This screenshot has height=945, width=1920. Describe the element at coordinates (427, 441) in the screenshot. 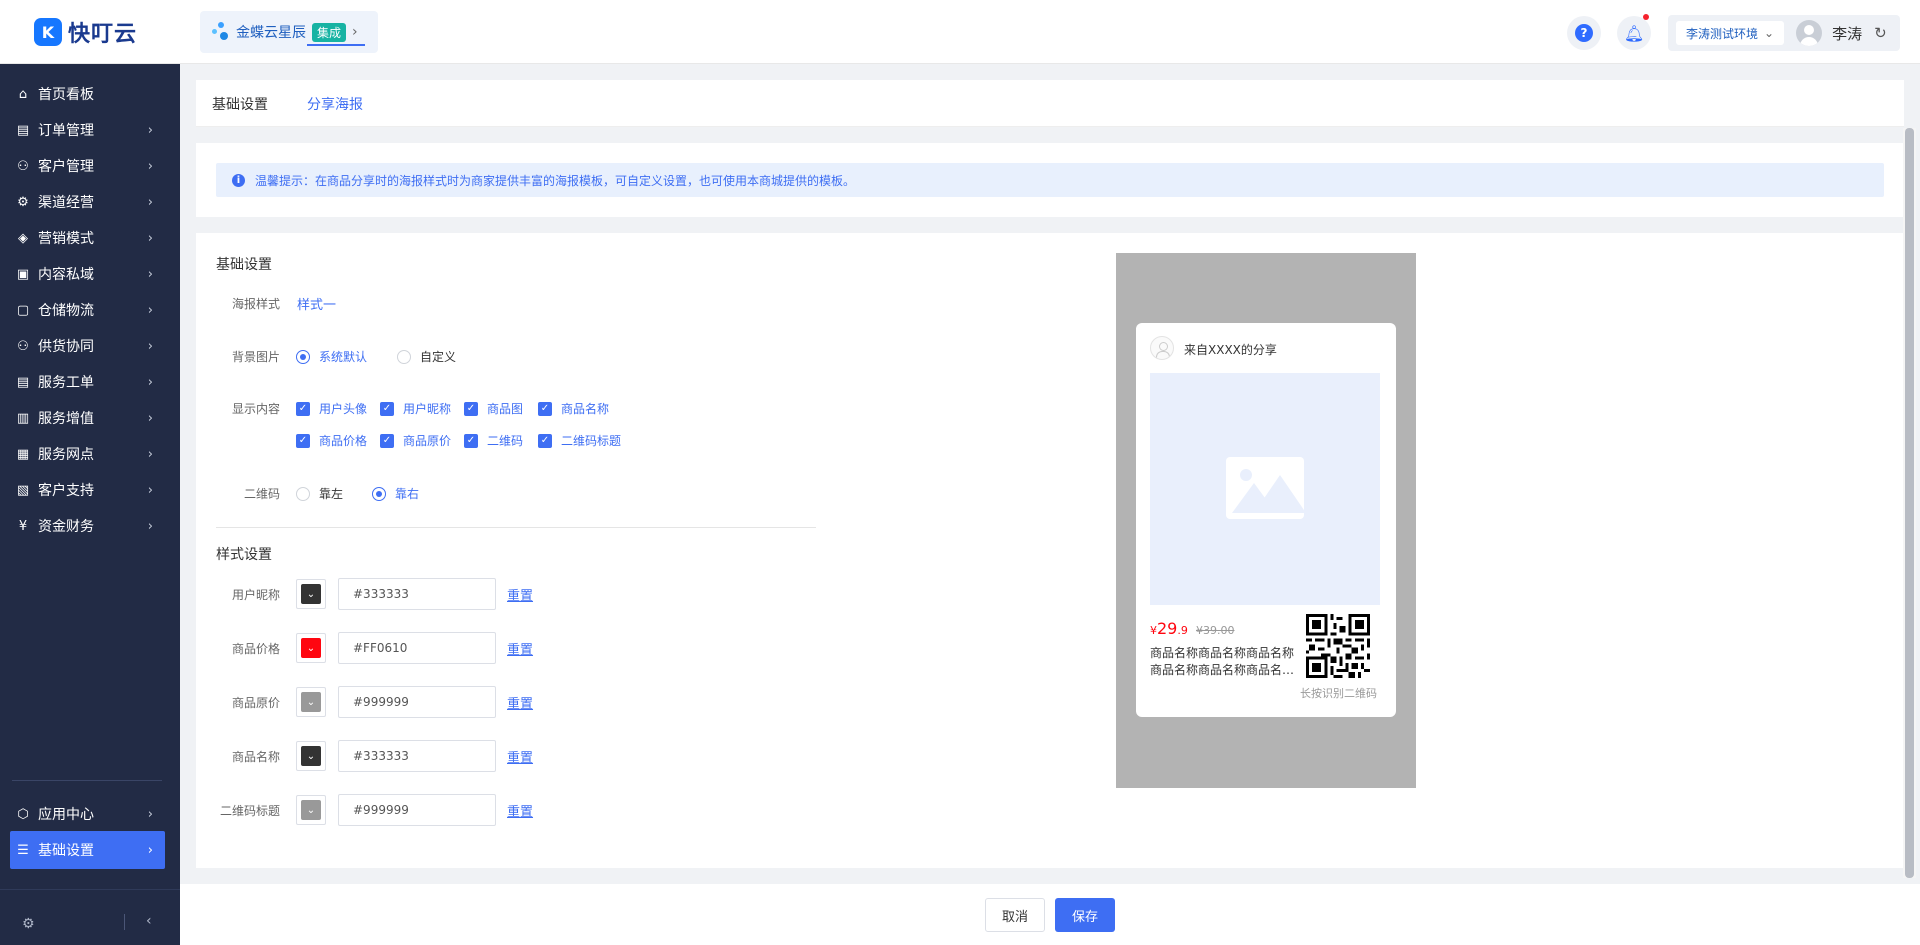

I see `display-option-label: 商品原价` at that location.